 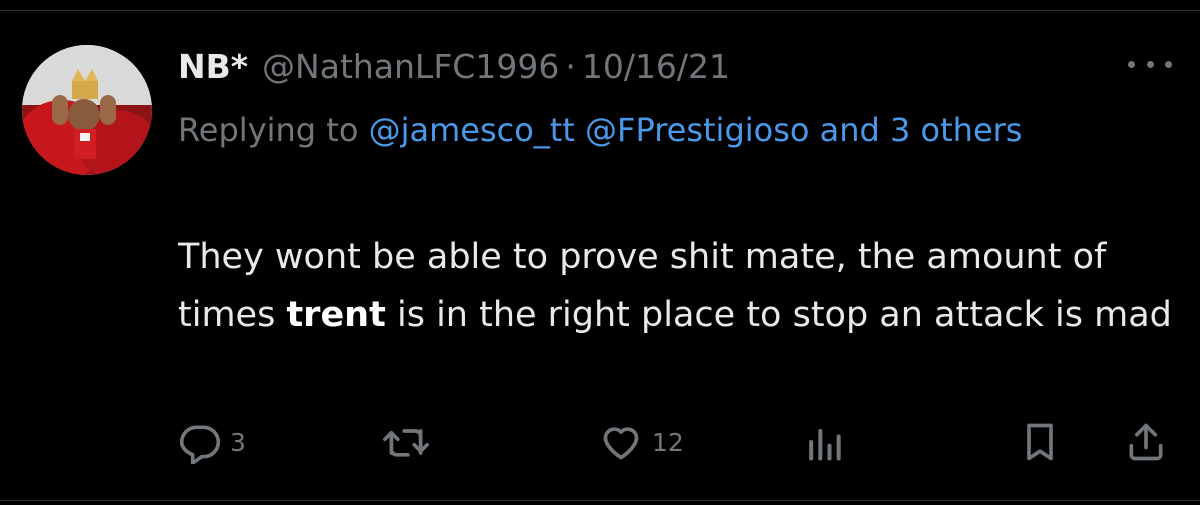 I want to click on views-icon, so click(x=825, y=444).